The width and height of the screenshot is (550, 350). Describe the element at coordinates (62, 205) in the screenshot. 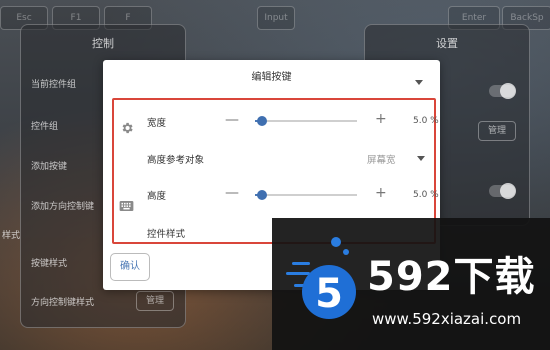

I see `add-direction-key-label: 添加方向控制键` at that location.